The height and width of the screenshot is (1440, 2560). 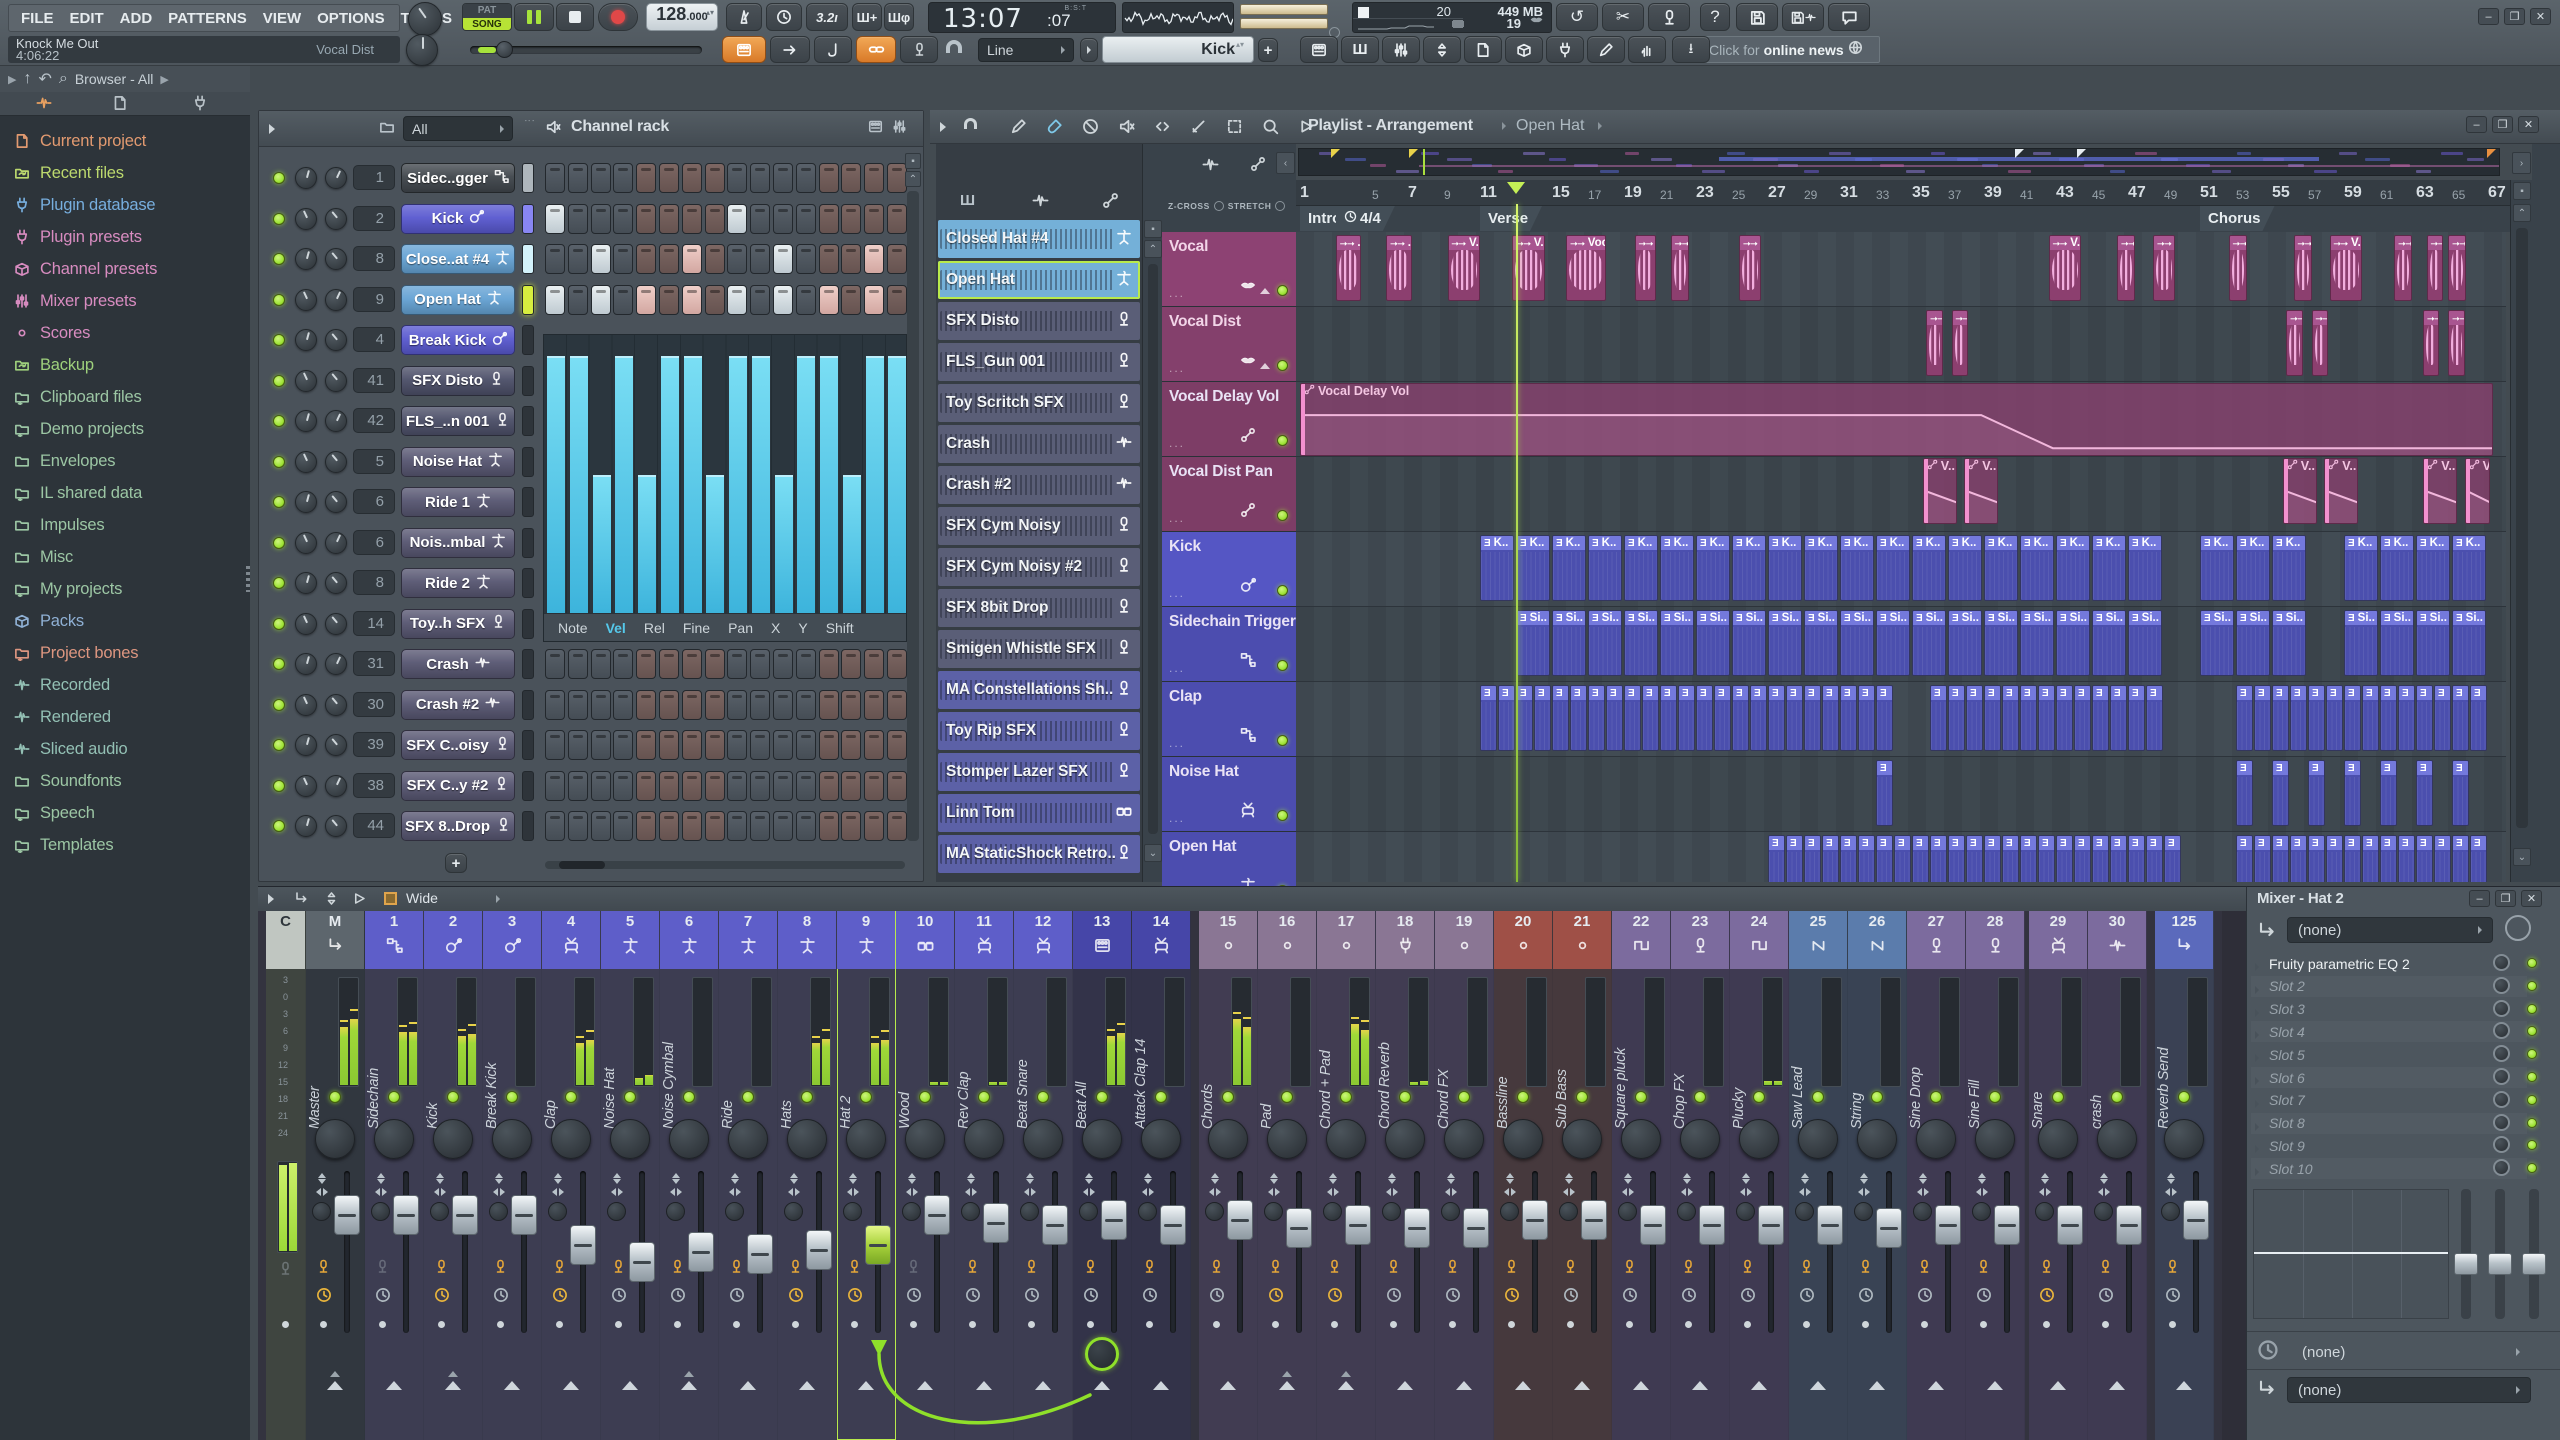 What do you see at coordinates (1228, 1175) in the screenshot?
I see `mixer-track-chords: 15 Chords` at bounding box center [1228, 1175].